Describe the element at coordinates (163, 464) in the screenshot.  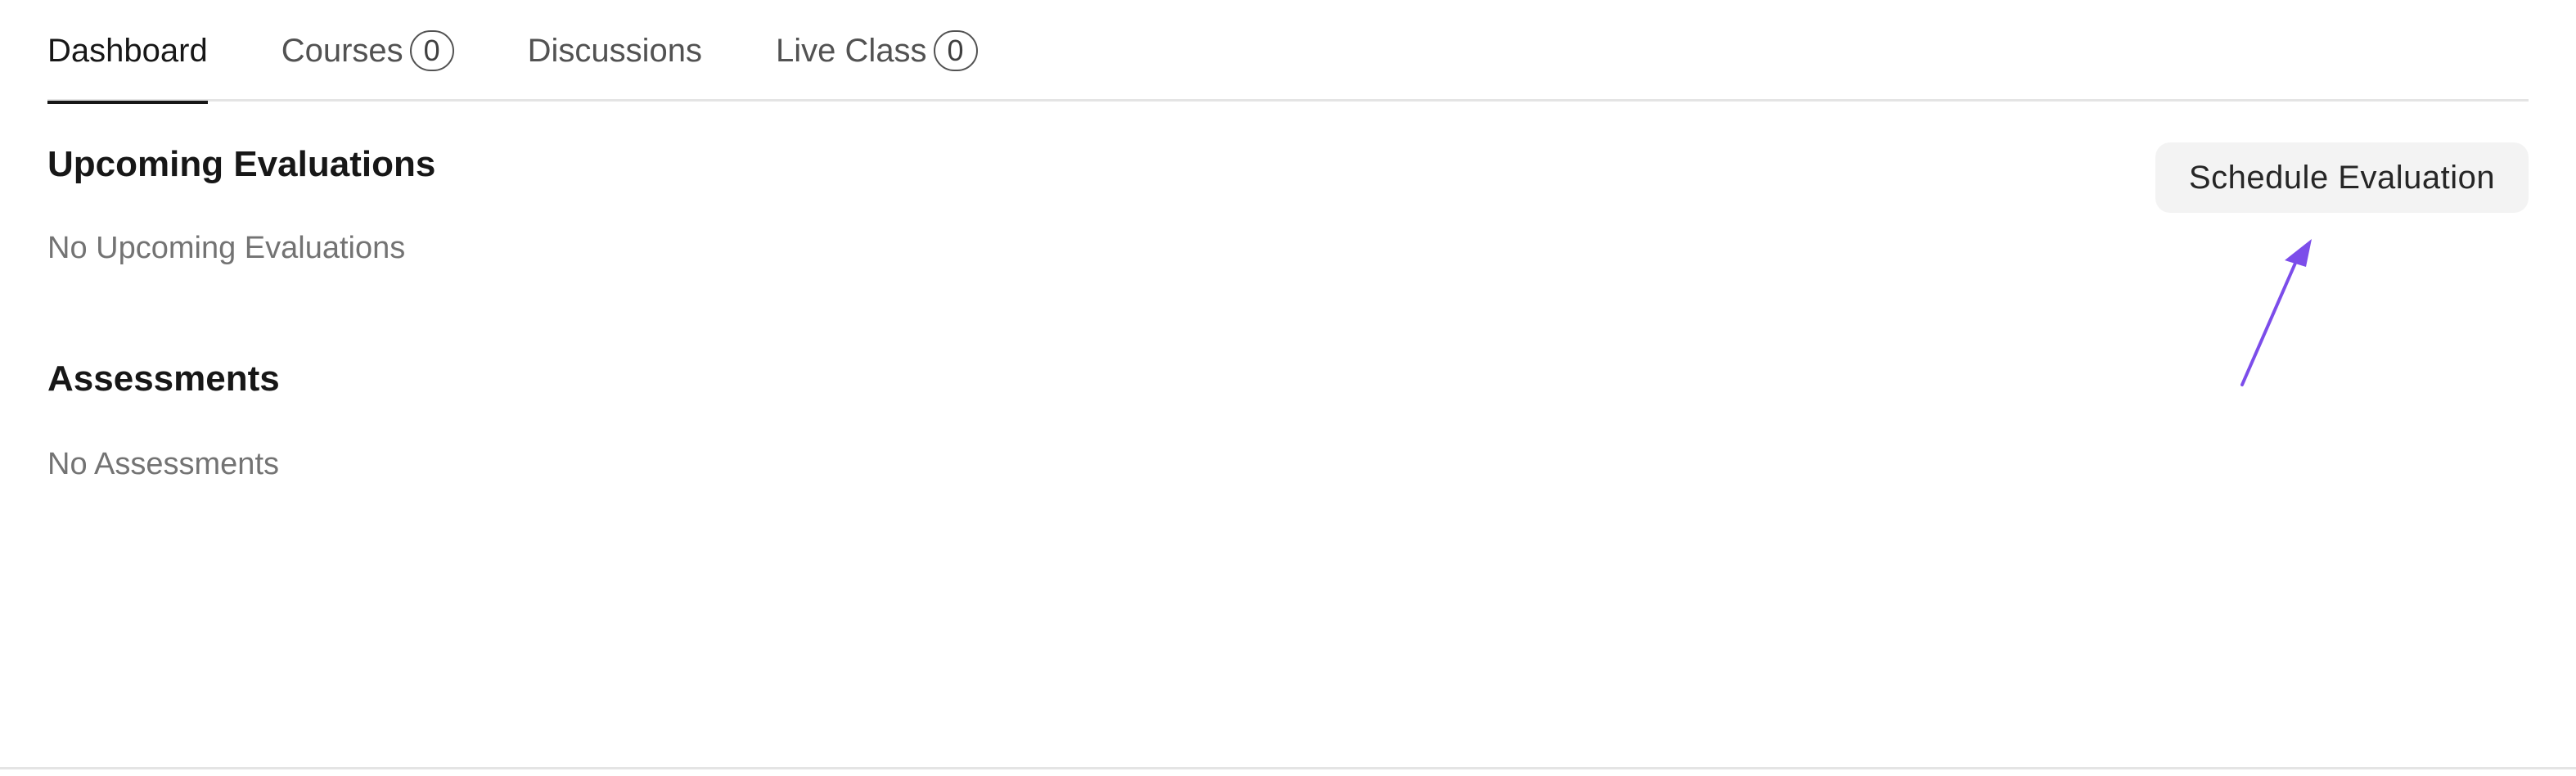
I see `assessments-empty-text: No Assessments` at that location.